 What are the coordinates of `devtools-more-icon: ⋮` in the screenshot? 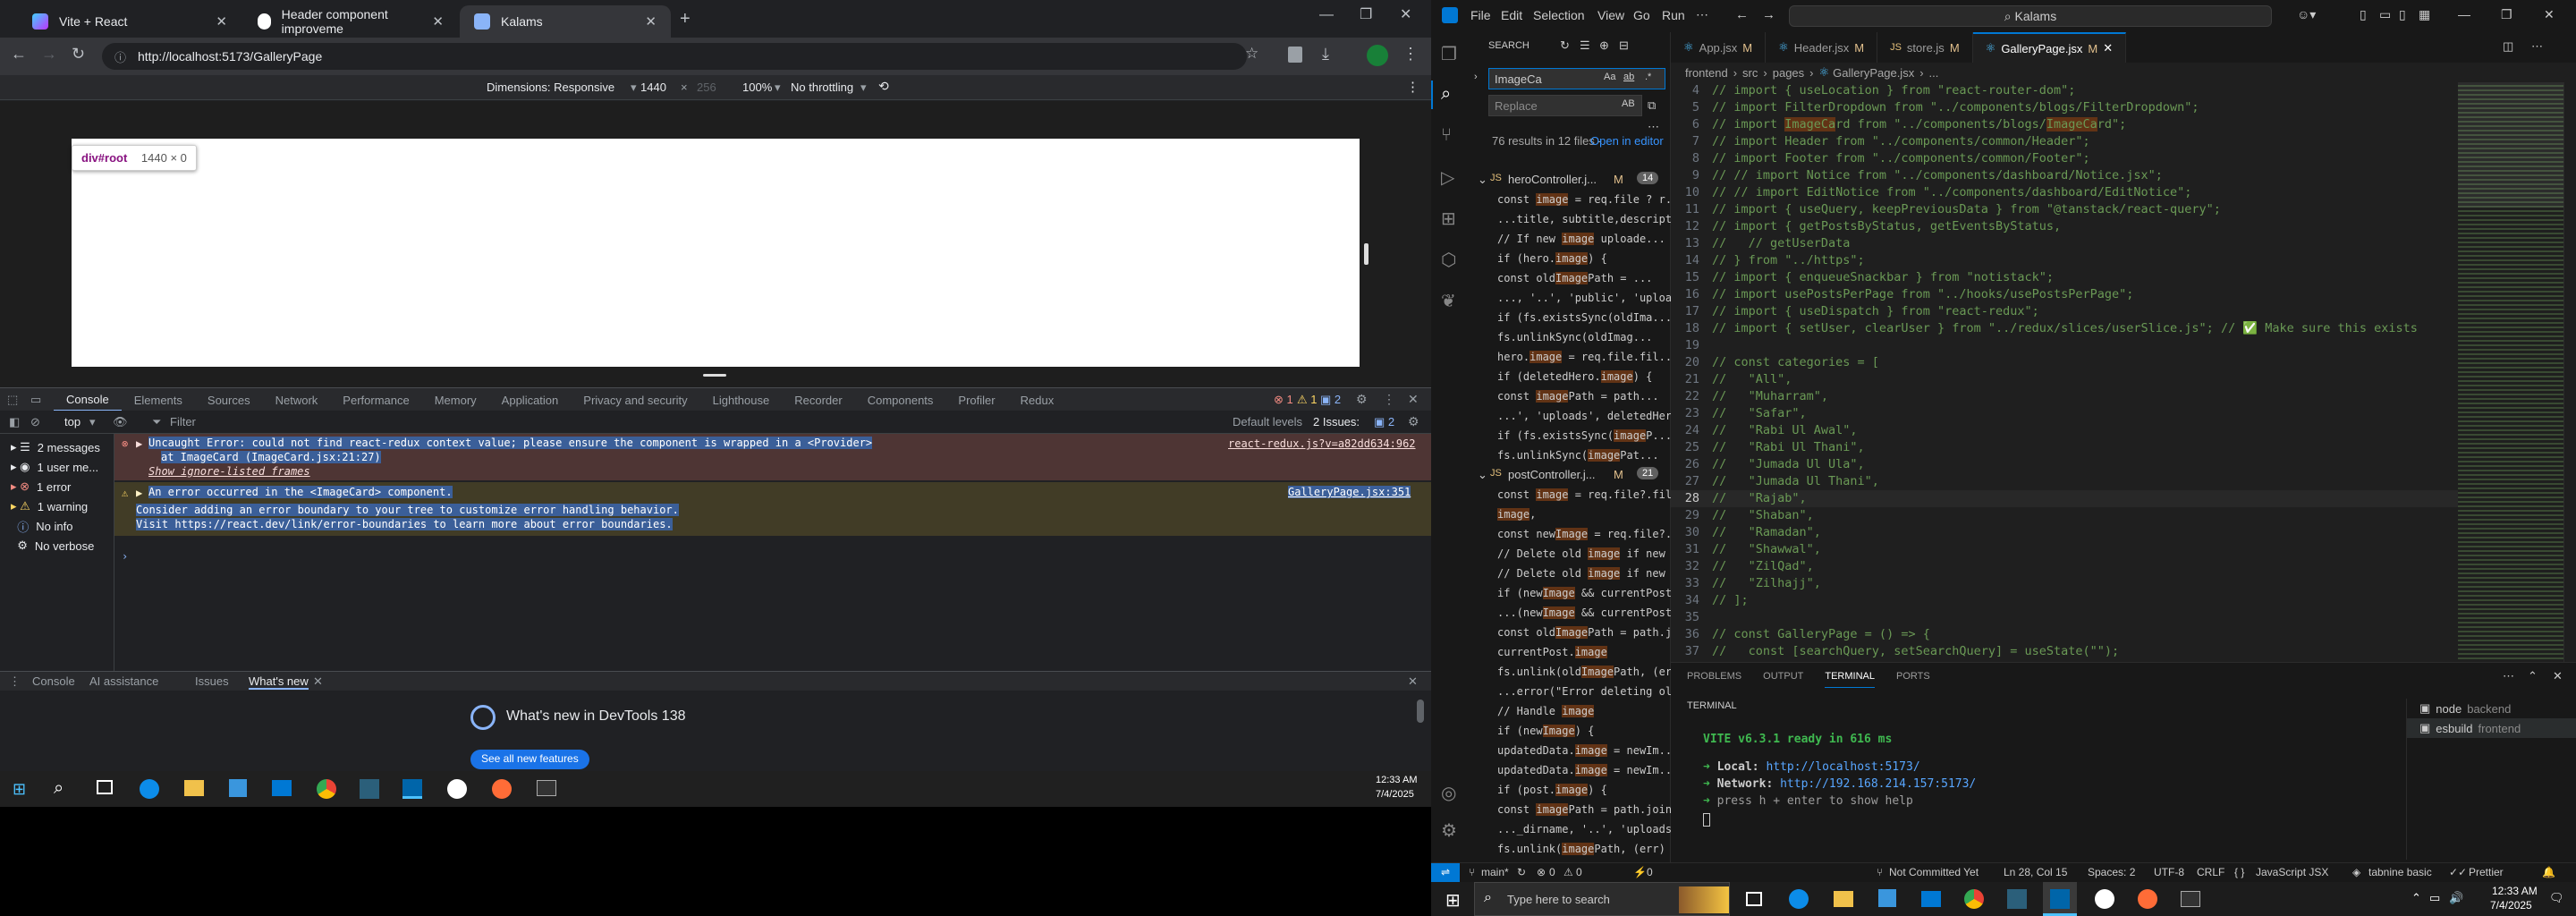 It's located at (1389, 399).